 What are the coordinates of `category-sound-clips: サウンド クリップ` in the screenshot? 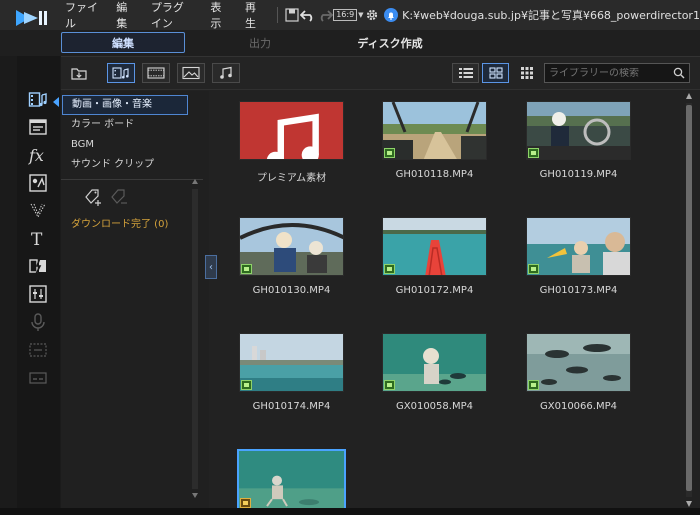 It's located at (135, 165).